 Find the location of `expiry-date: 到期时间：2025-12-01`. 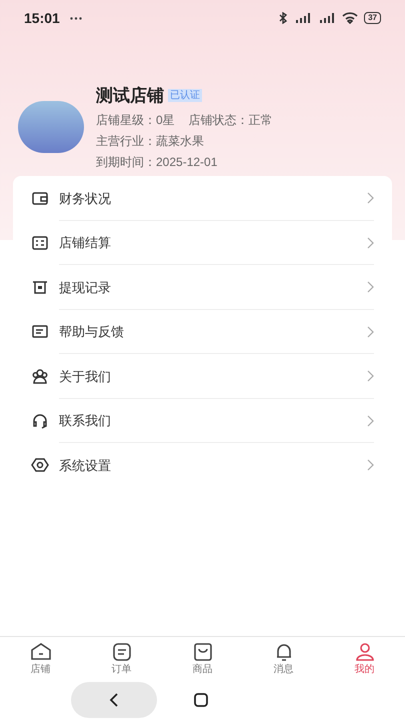

expiry-date: 到期时间：2025-12-01 is located at coordinates (157, 163).